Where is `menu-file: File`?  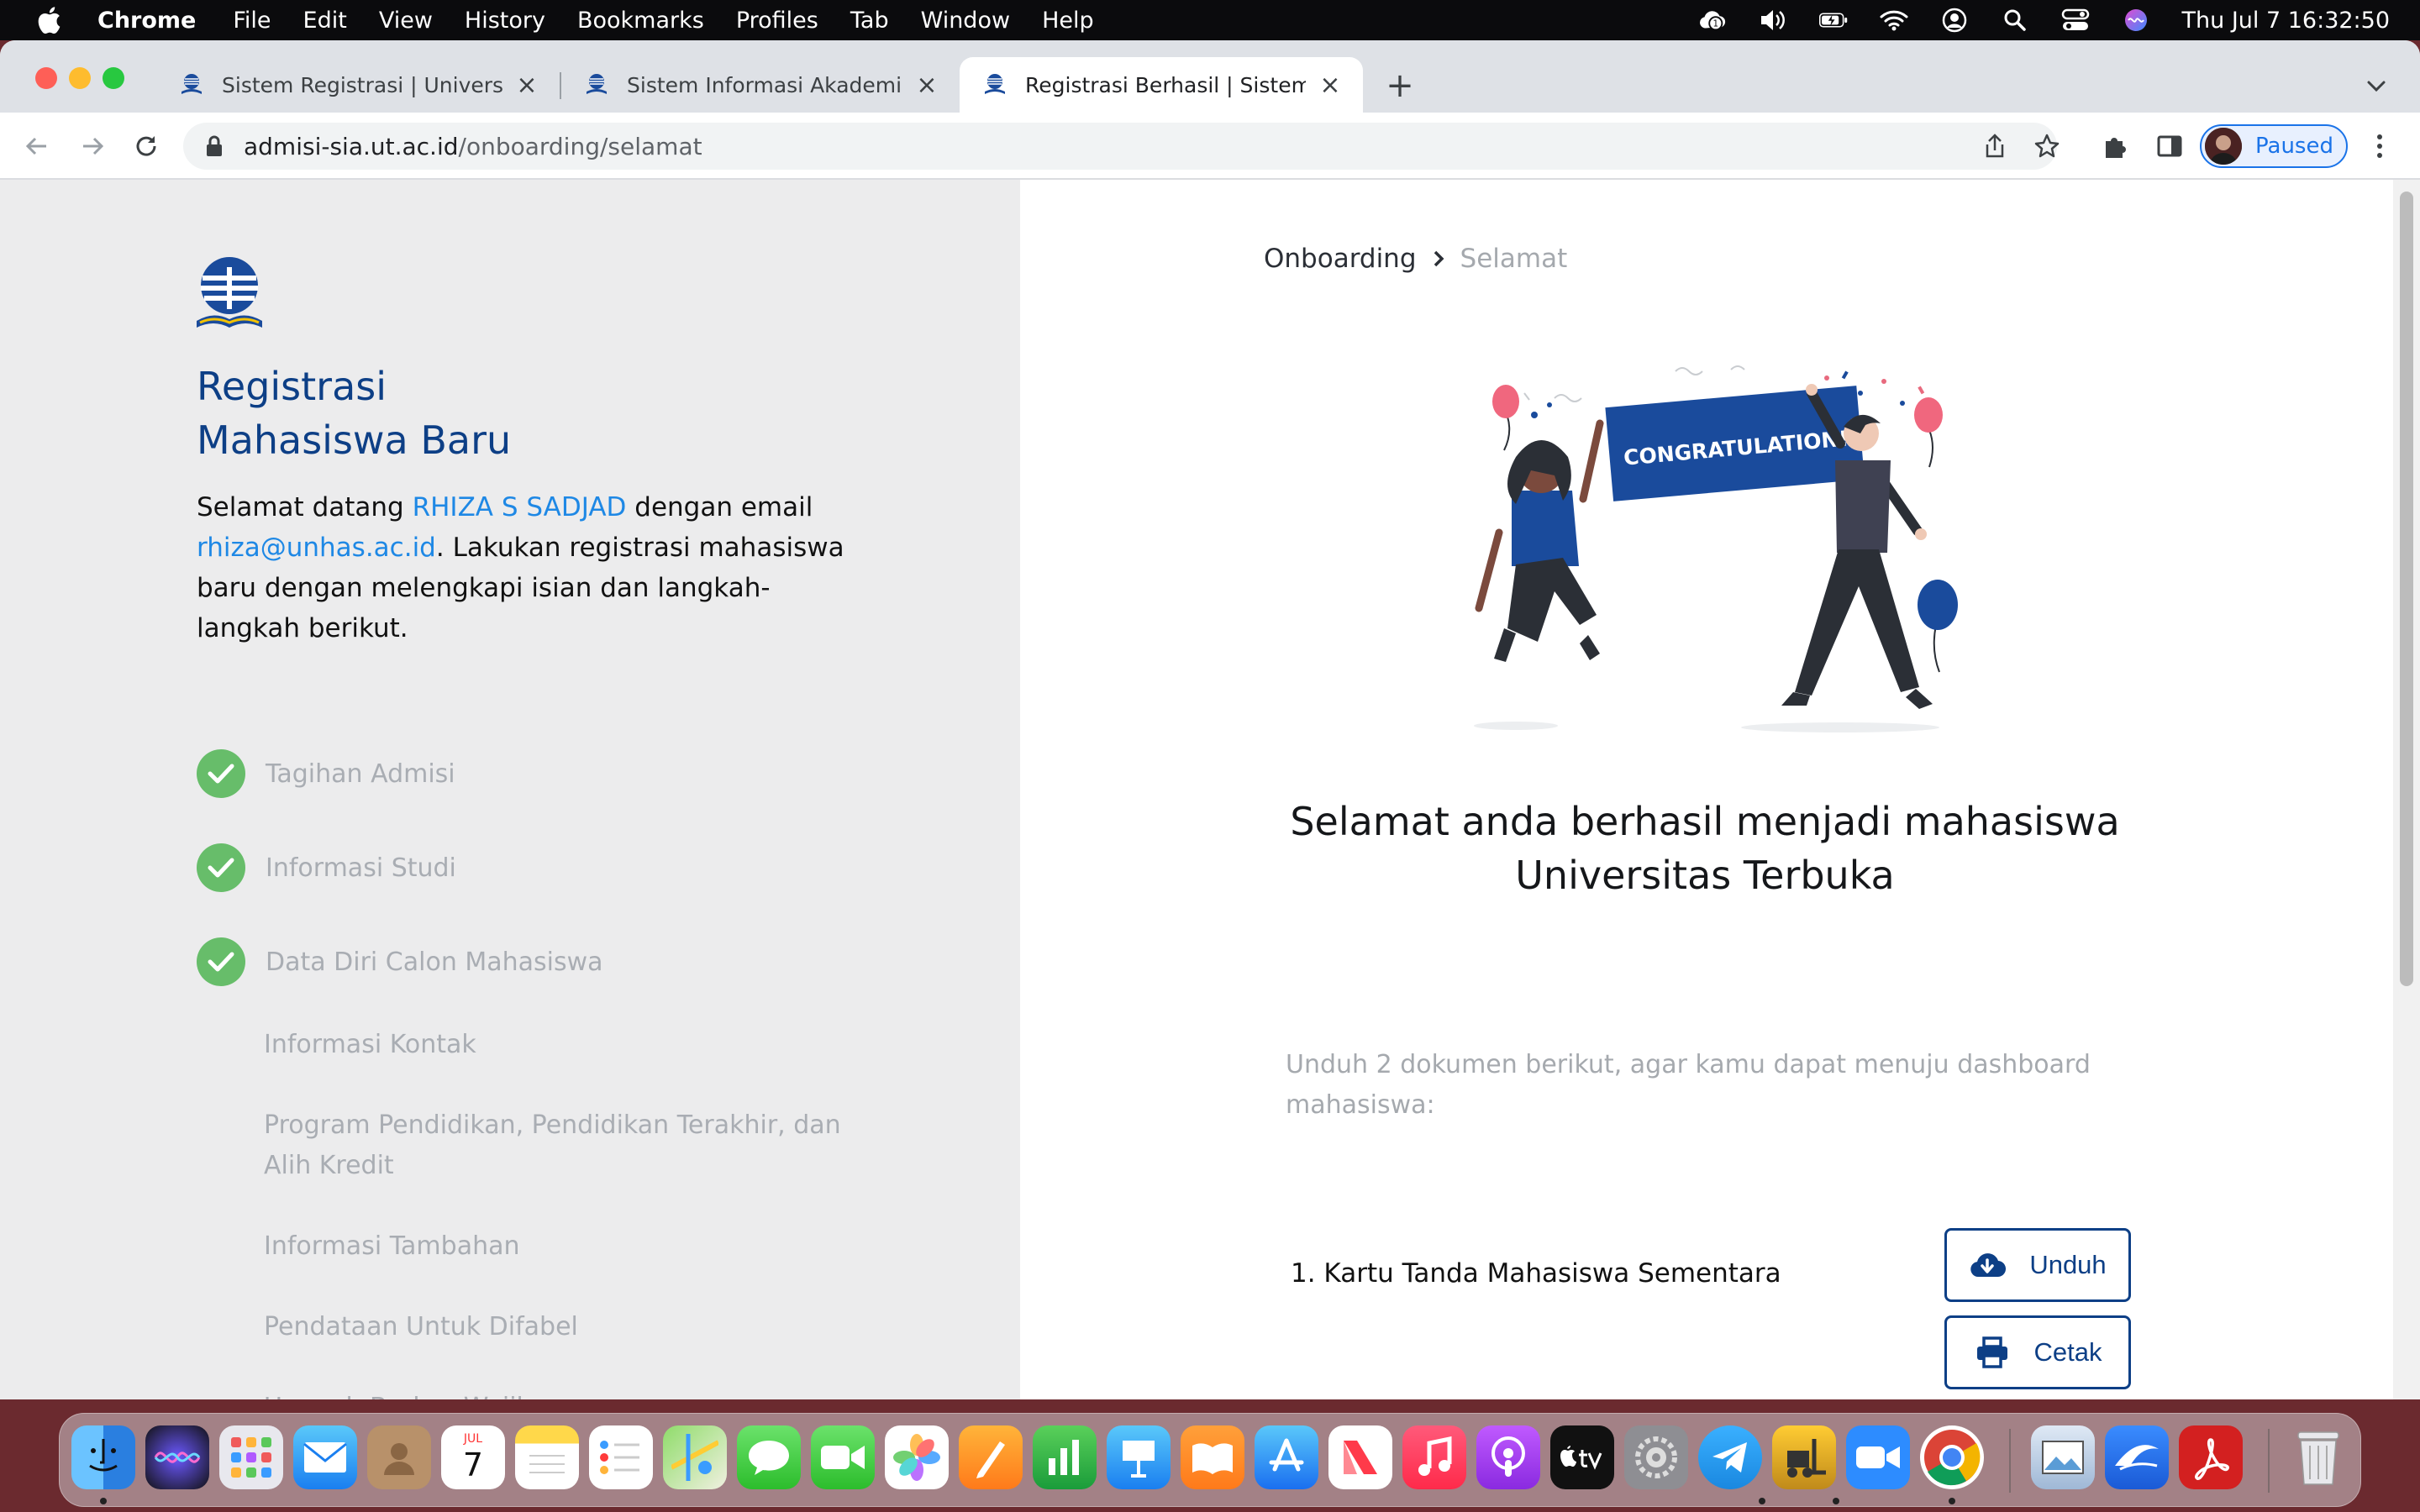
menu-file: File is located at coordinates (252, 21).